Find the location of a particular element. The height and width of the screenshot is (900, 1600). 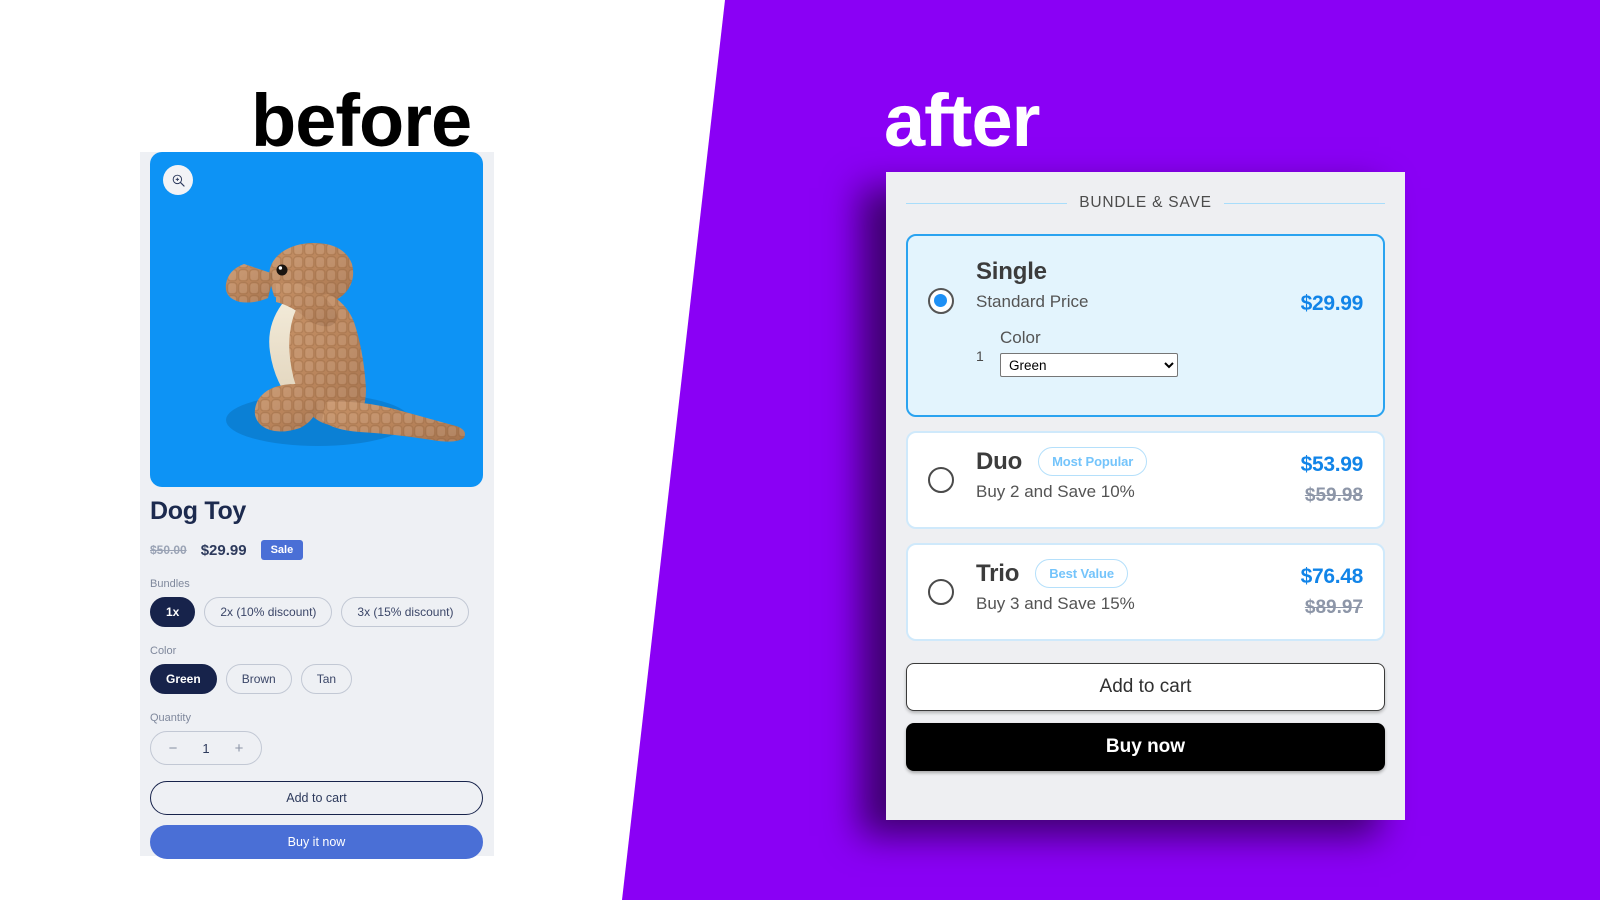

current-price: $29.99 is located at coordinates (223, 550).